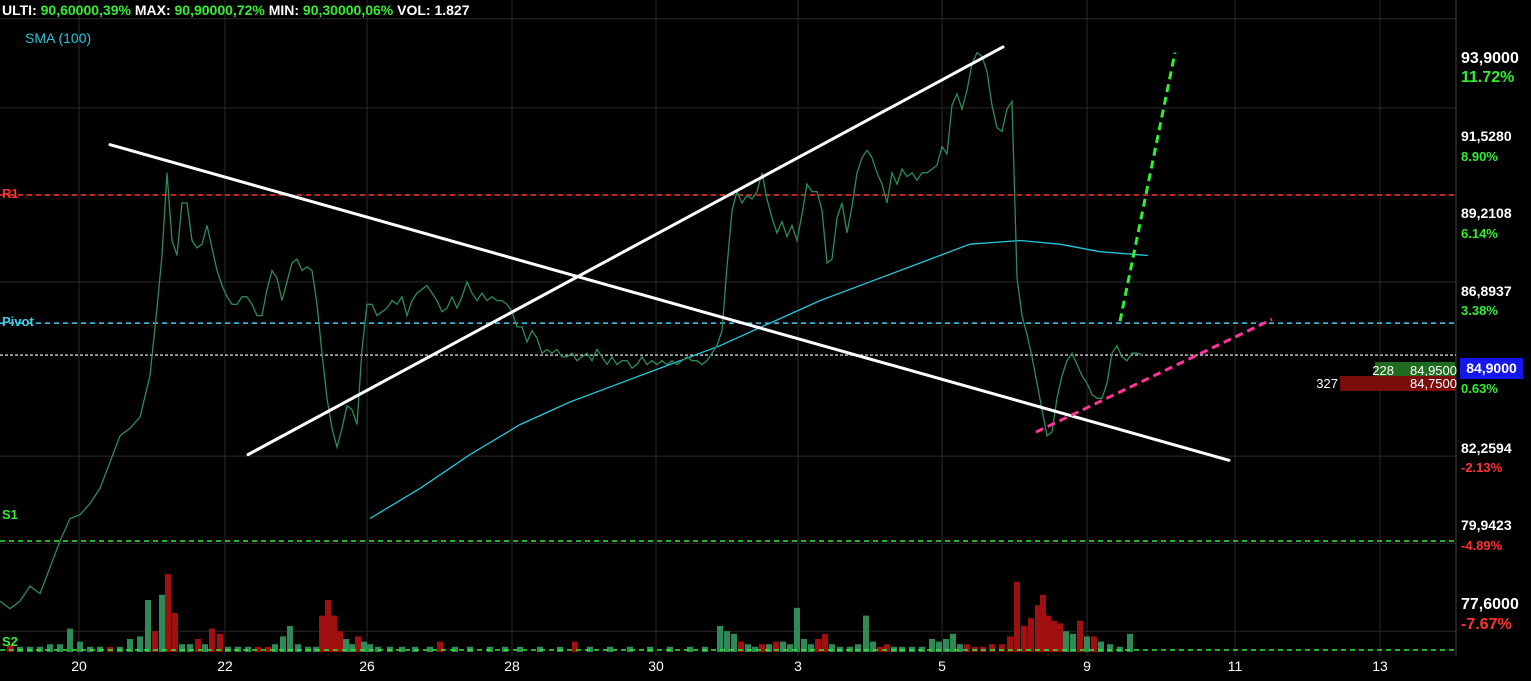 The height and width of the screenshot is (681, 1531). I want to click on time-tick-label: 30, so click(656, 666).